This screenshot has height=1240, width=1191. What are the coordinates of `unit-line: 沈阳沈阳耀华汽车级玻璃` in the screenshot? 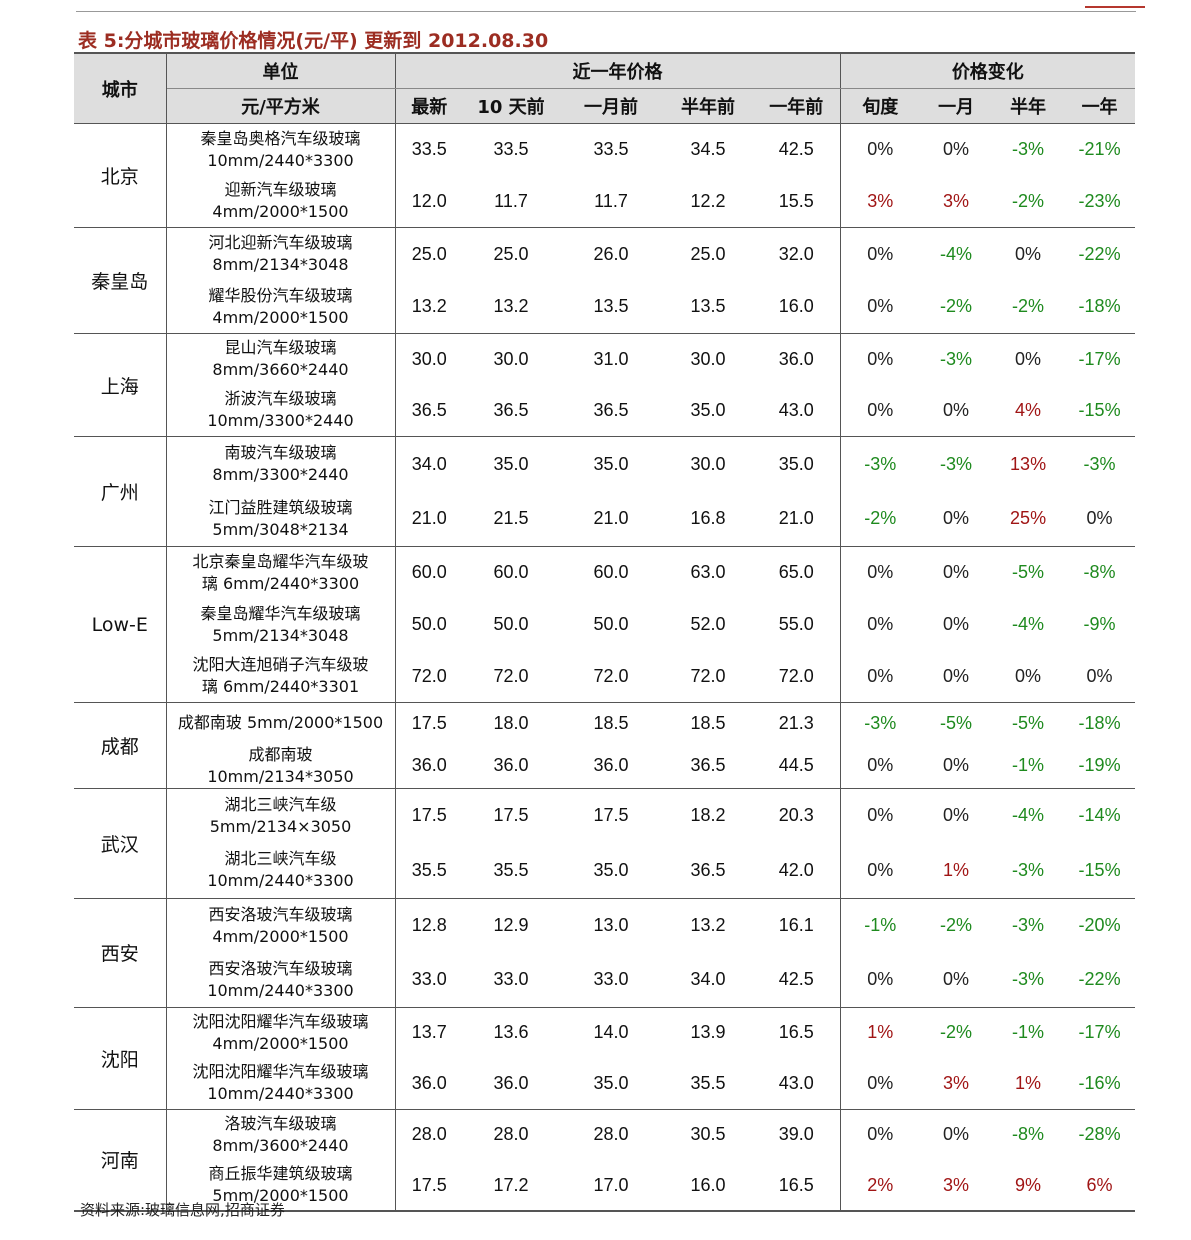 It's located at (280, 1072).